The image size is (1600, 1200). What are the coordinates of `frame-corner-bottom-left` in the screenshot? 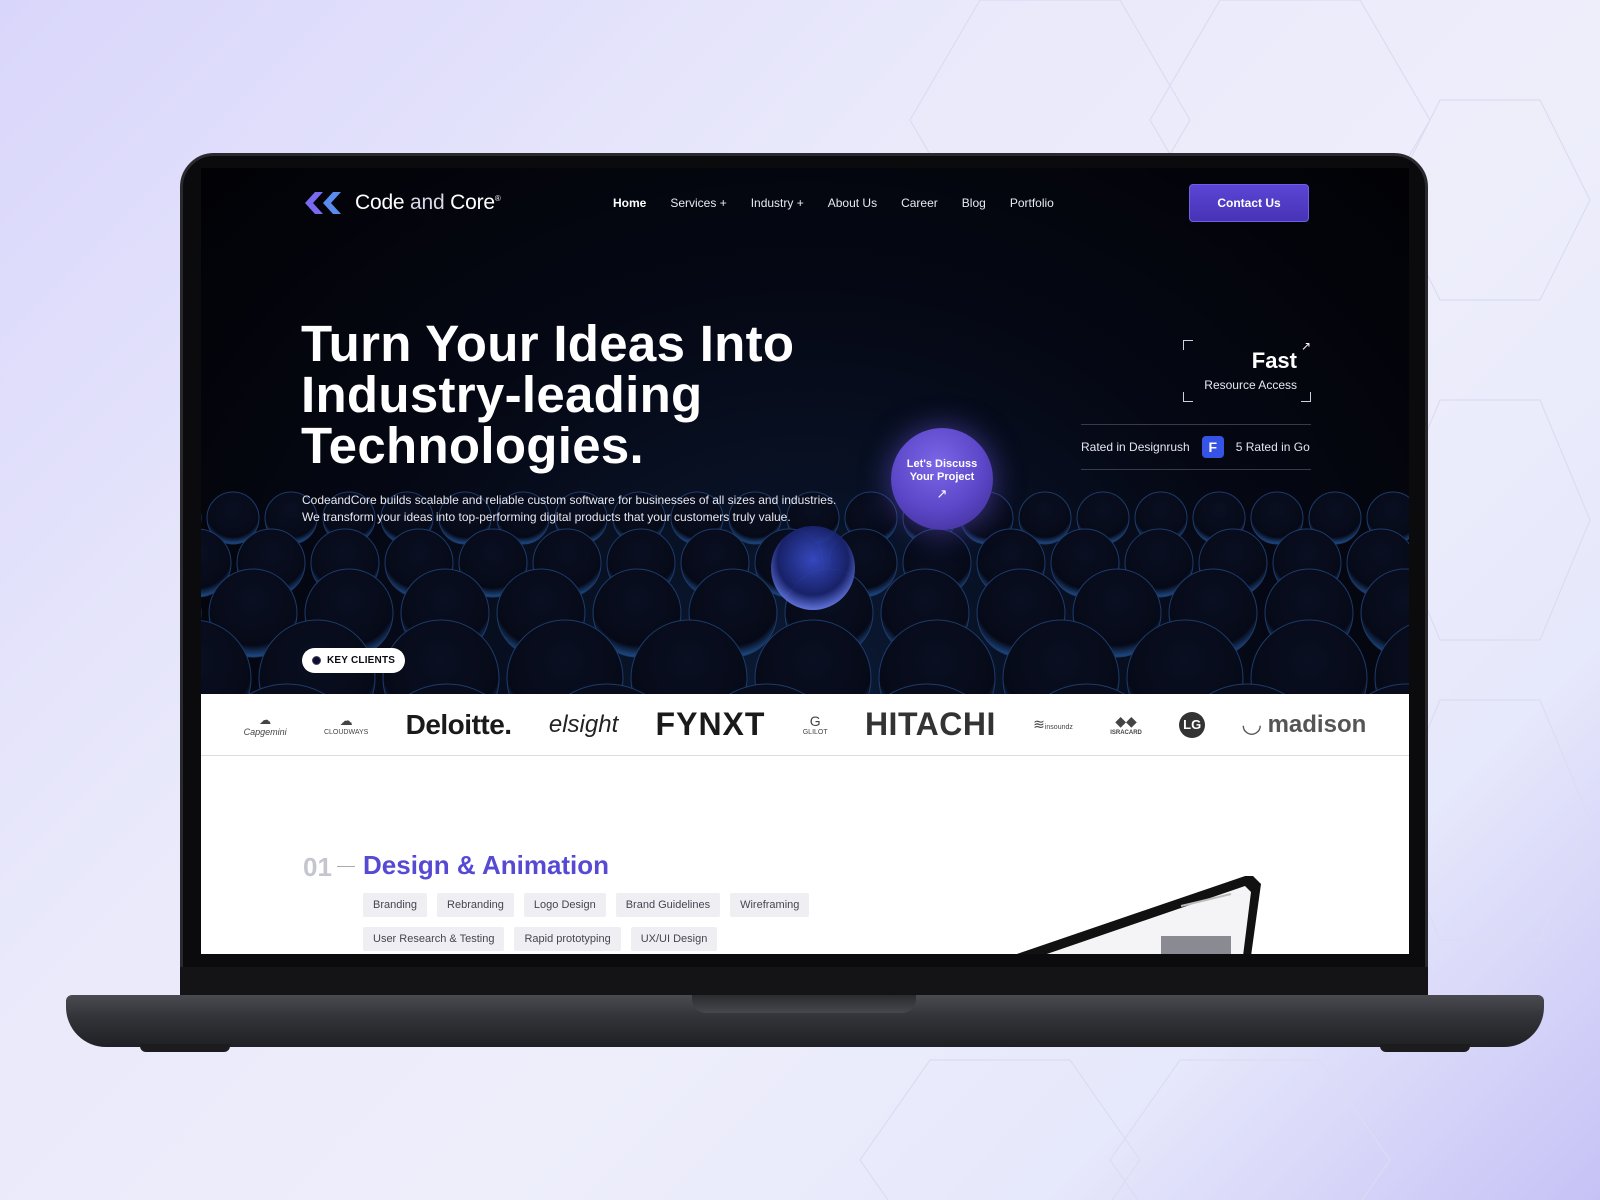 It's located at (1188, 397).